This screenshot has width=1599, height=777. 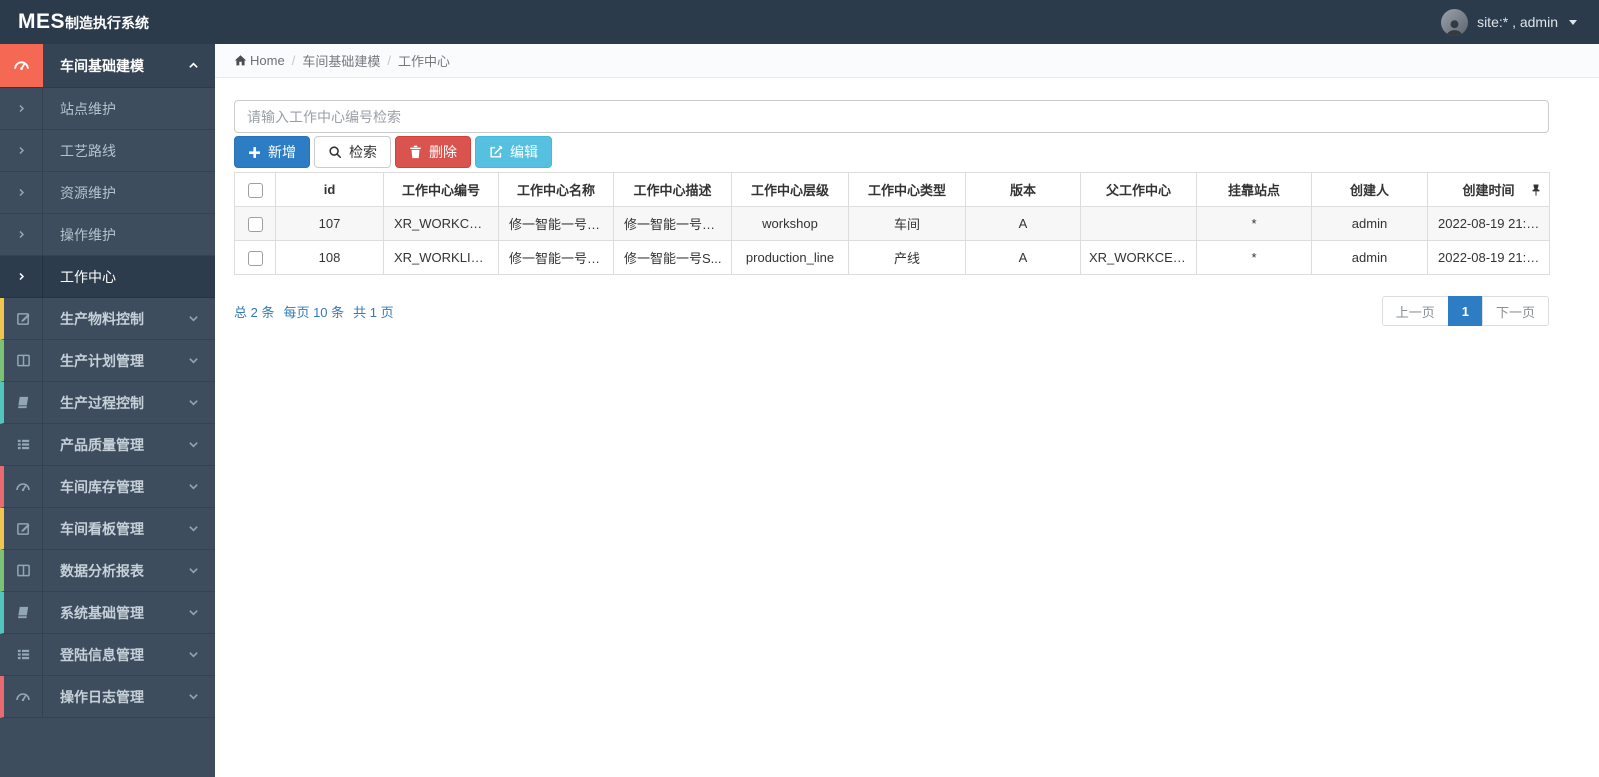 I want to click on sidebar-item-label: 登陆信息管理, so click(x=102, y=654).